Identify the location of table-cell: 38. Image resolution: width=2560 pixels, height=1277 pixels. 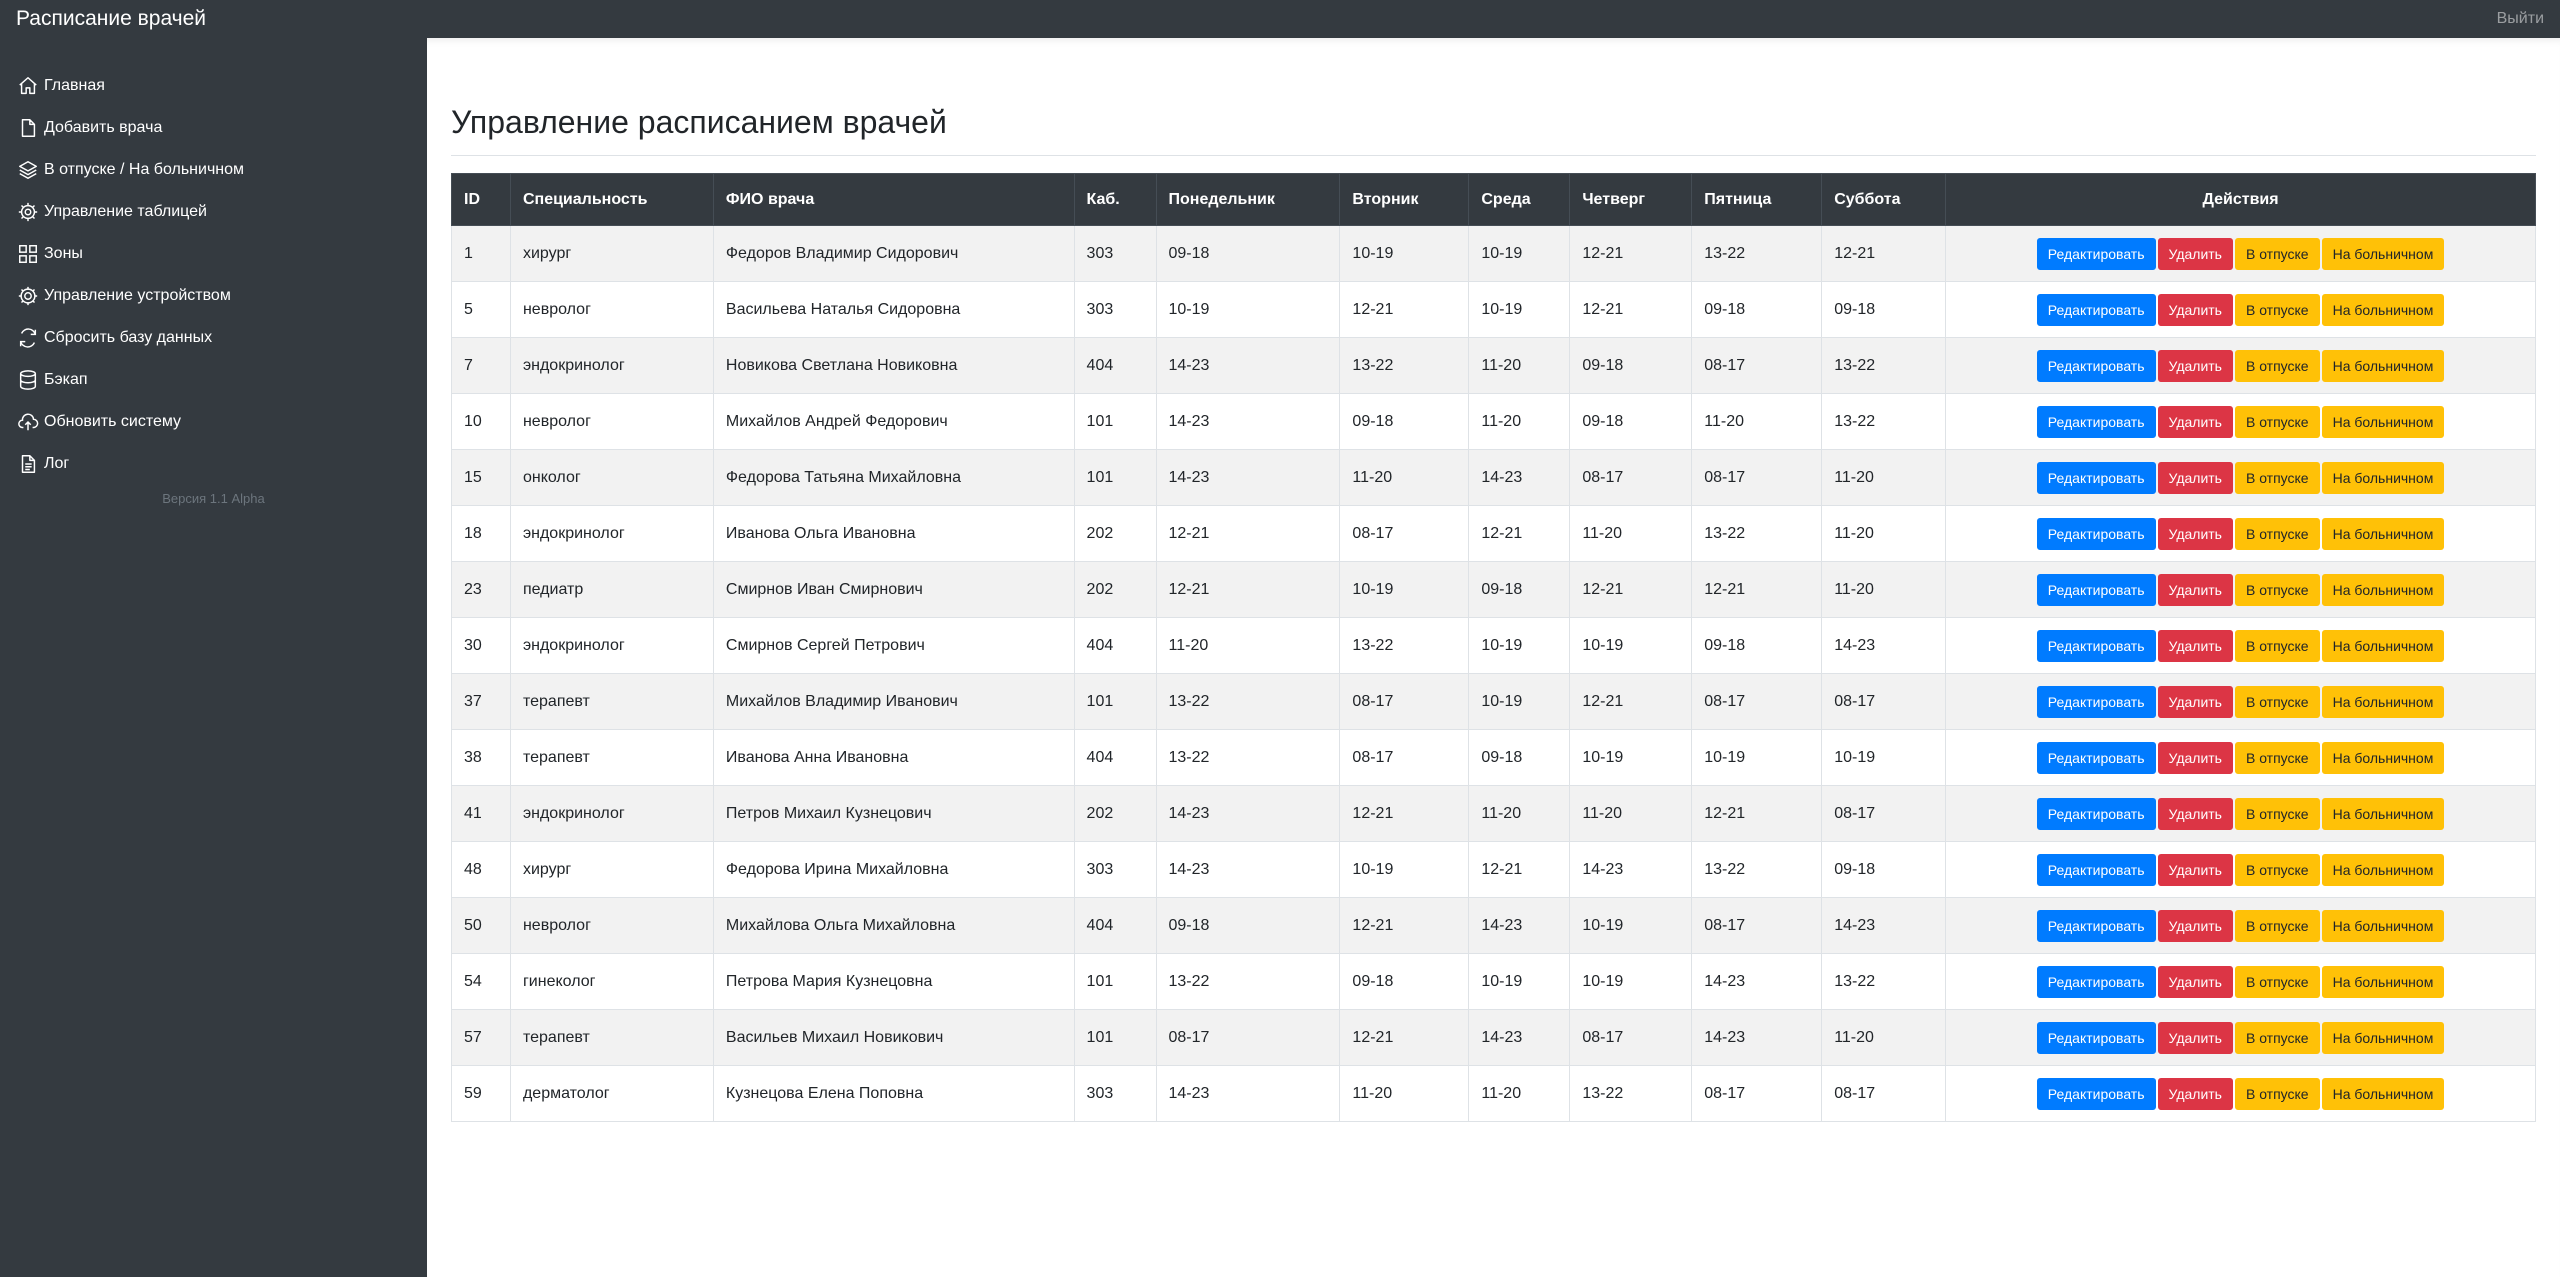
(481, 757).